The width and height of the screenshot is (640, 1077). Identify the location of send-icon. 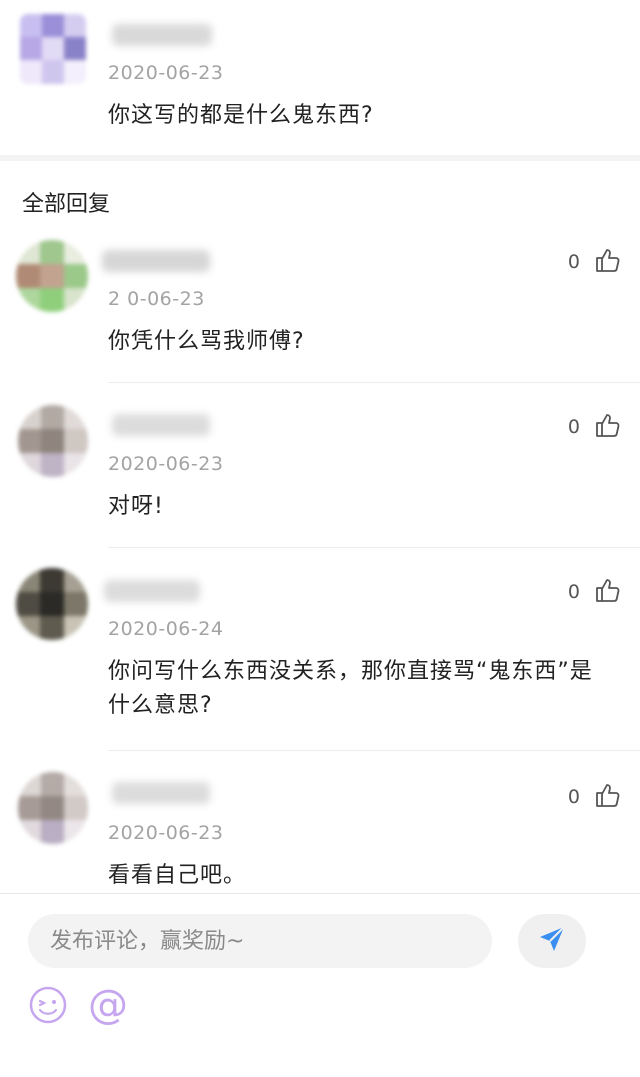
(552, 941).